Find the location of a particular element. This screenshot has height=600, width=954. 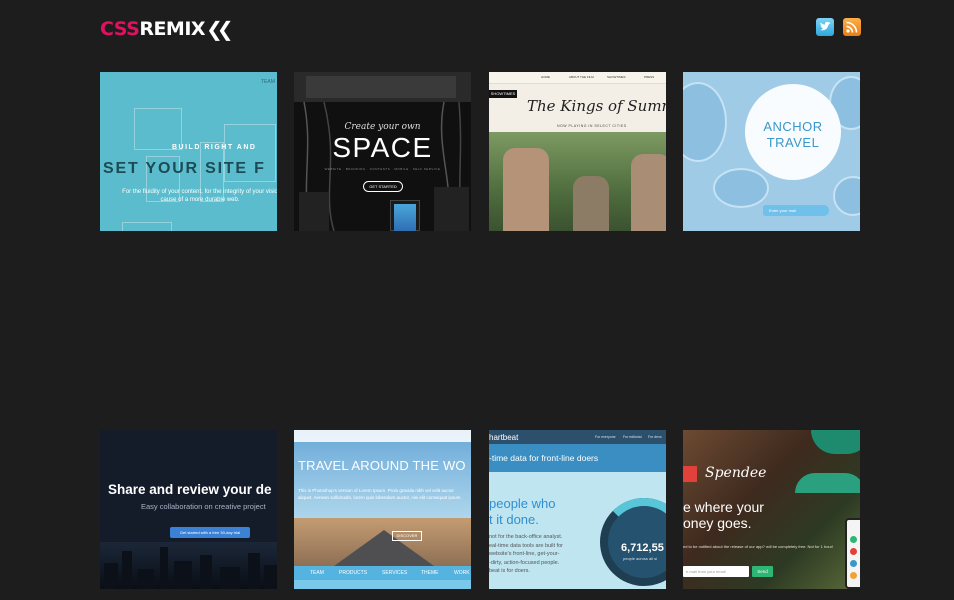

twitter-link is located at coordinates (825, 27).